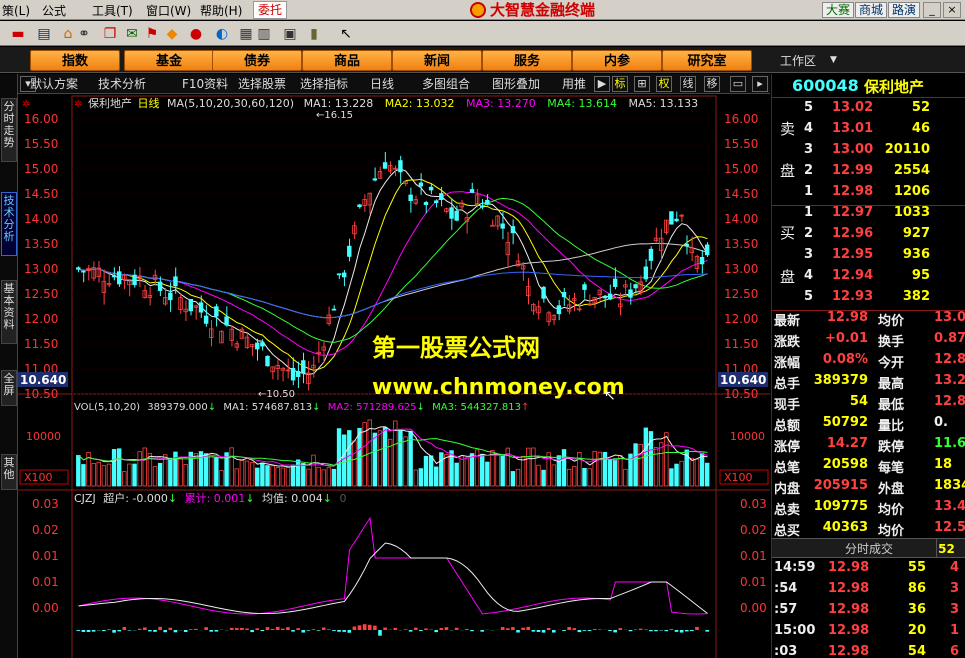  I want to click on tab-fundamentals: 基本资料, so click(9, 312).